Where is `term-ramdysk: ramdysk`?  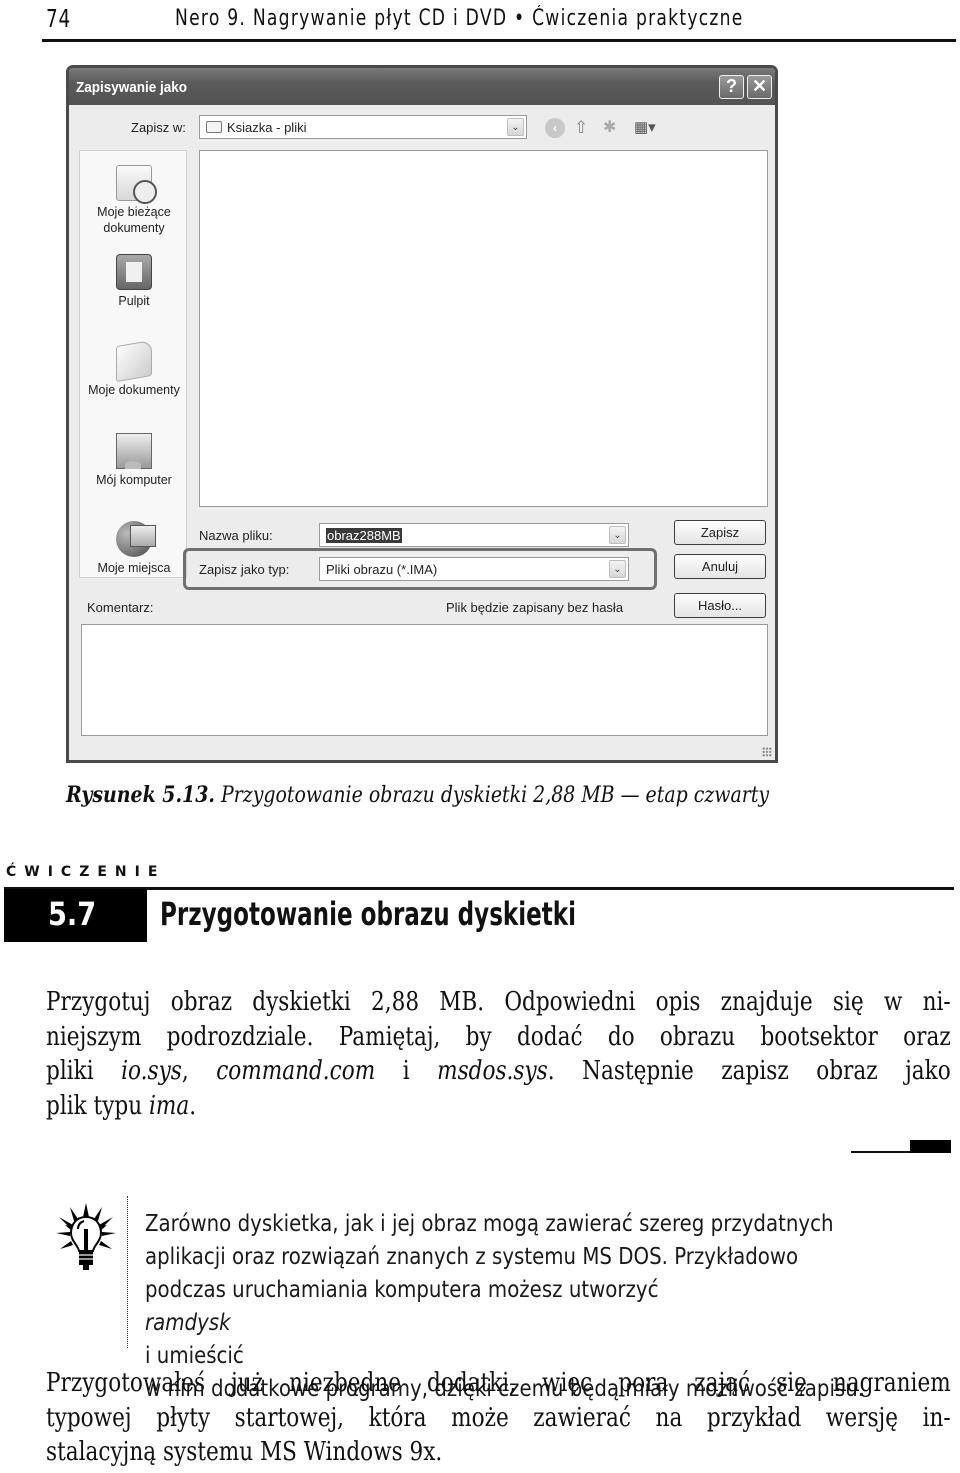 term-ramdysk: ramdysk is located at coordinates (188, 1323).